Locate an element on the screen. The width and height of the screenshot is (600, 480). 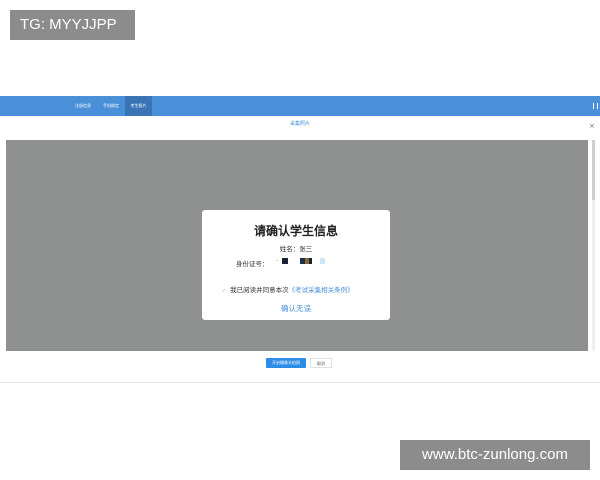
watermark-top-left: TG: MYYJJPP is located at coordinates (72, 25).